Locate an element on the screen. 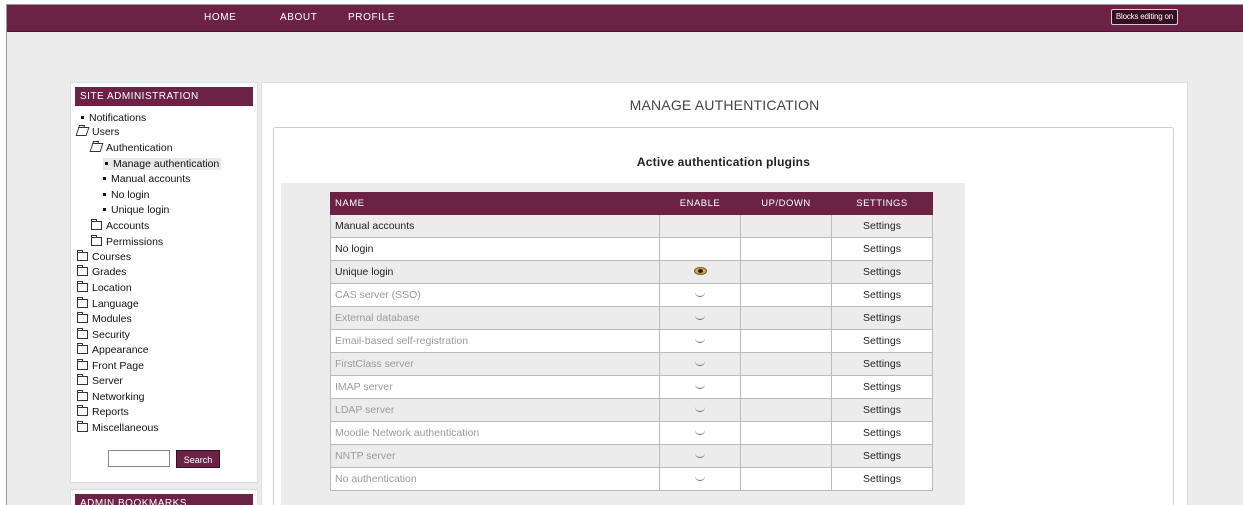 Image resolution: width=1243 pixels, height=505 pixels. sidebar-item: Reports is located at coordinates (103, 411).